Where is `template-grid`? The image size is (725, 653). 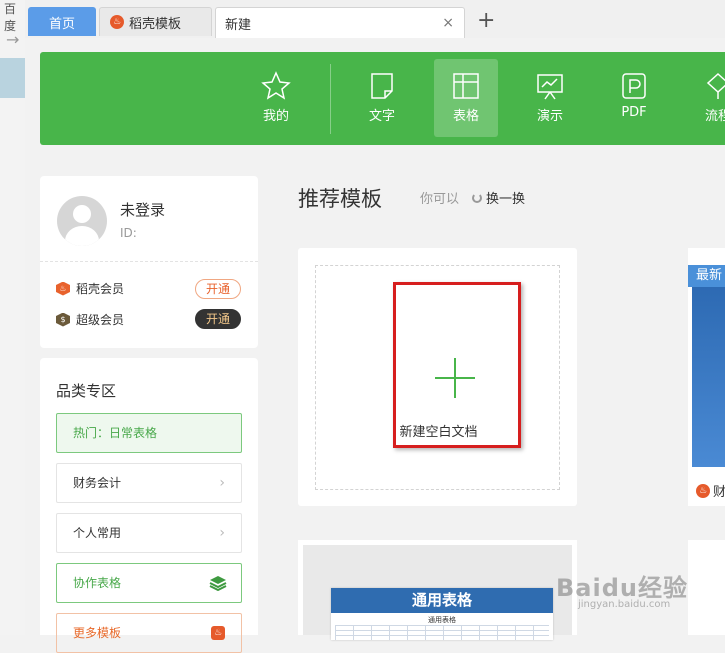
template-grid is located at coordinates (442, 632).